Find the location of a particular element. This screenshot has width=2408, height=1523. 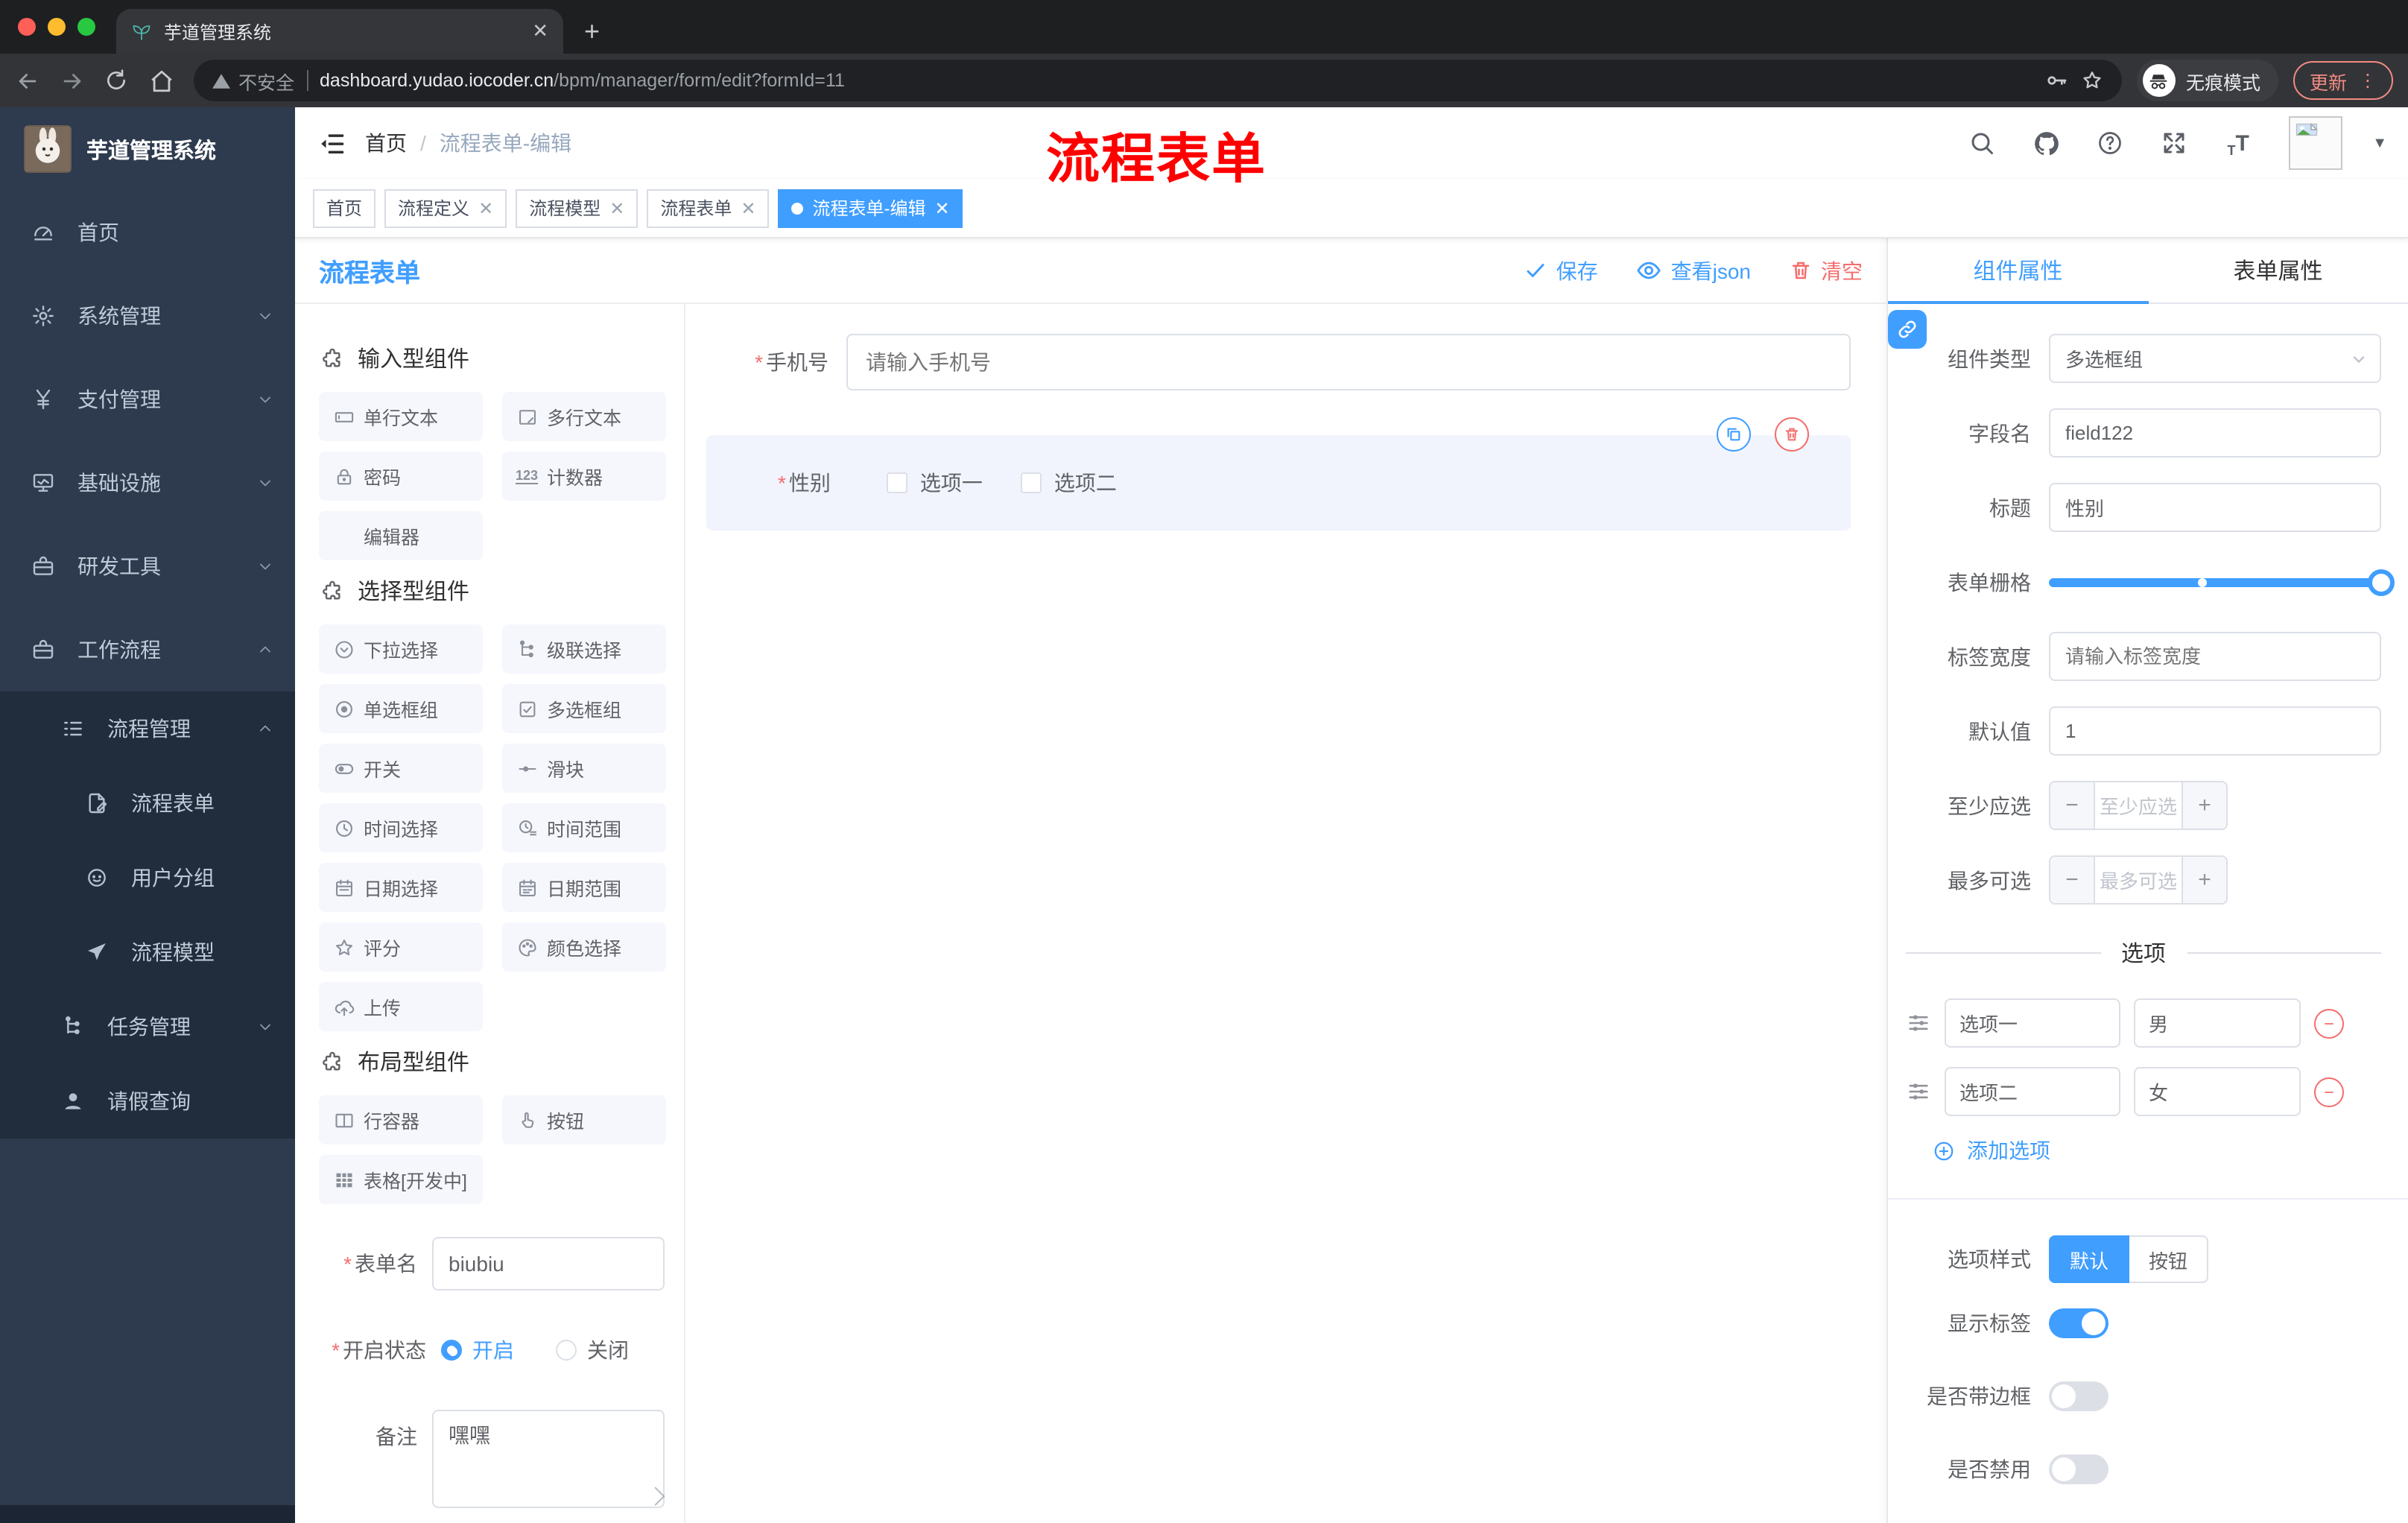

label-width-input is located at coordinates (2215, 657).